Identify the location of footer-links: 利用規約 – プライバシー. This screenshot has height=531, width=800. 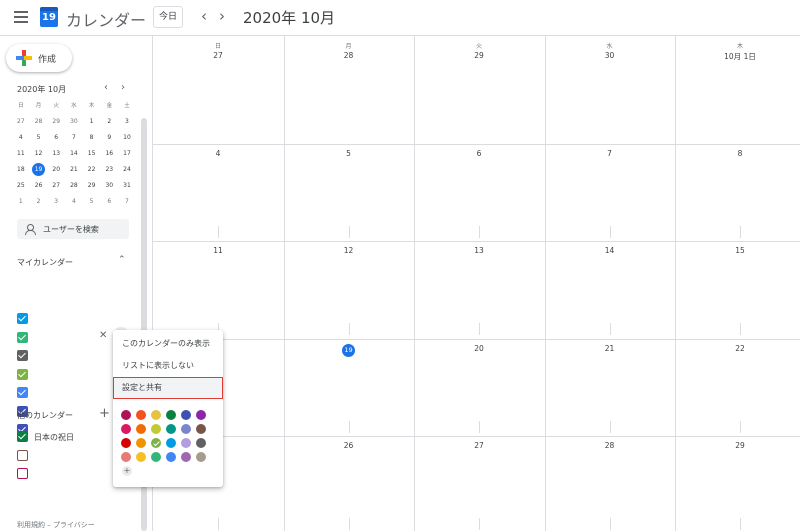
(56, 525).